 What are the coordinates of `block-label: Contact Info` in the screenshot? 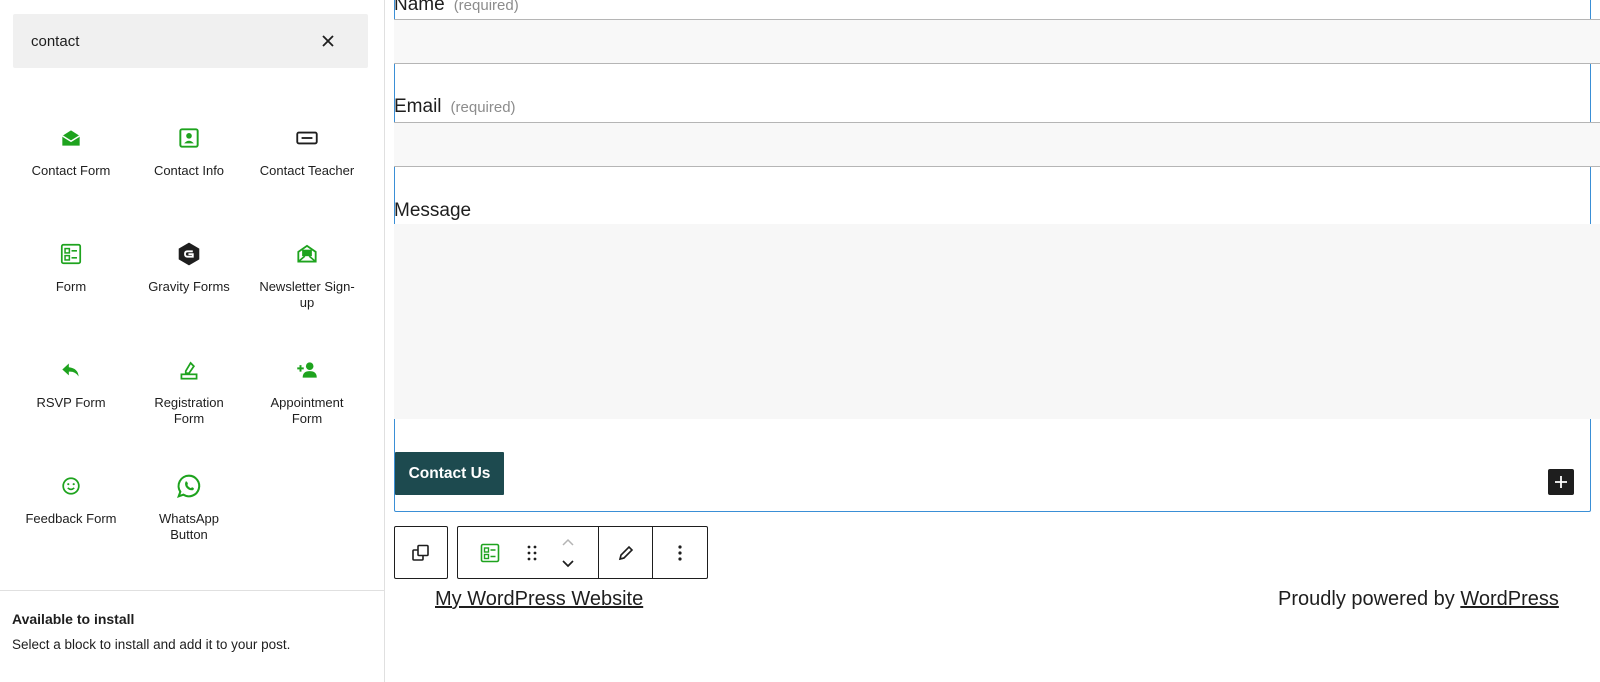 It's located at (189, 170).